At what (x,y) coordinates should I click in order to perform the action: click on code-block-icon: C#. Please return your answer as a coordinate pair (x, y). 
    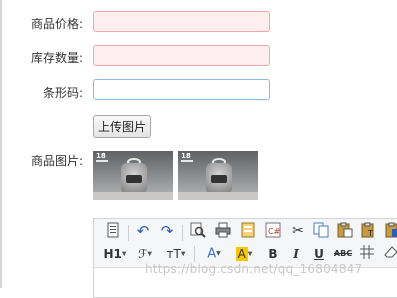
    Looking at the image, I should click on (273, 231).